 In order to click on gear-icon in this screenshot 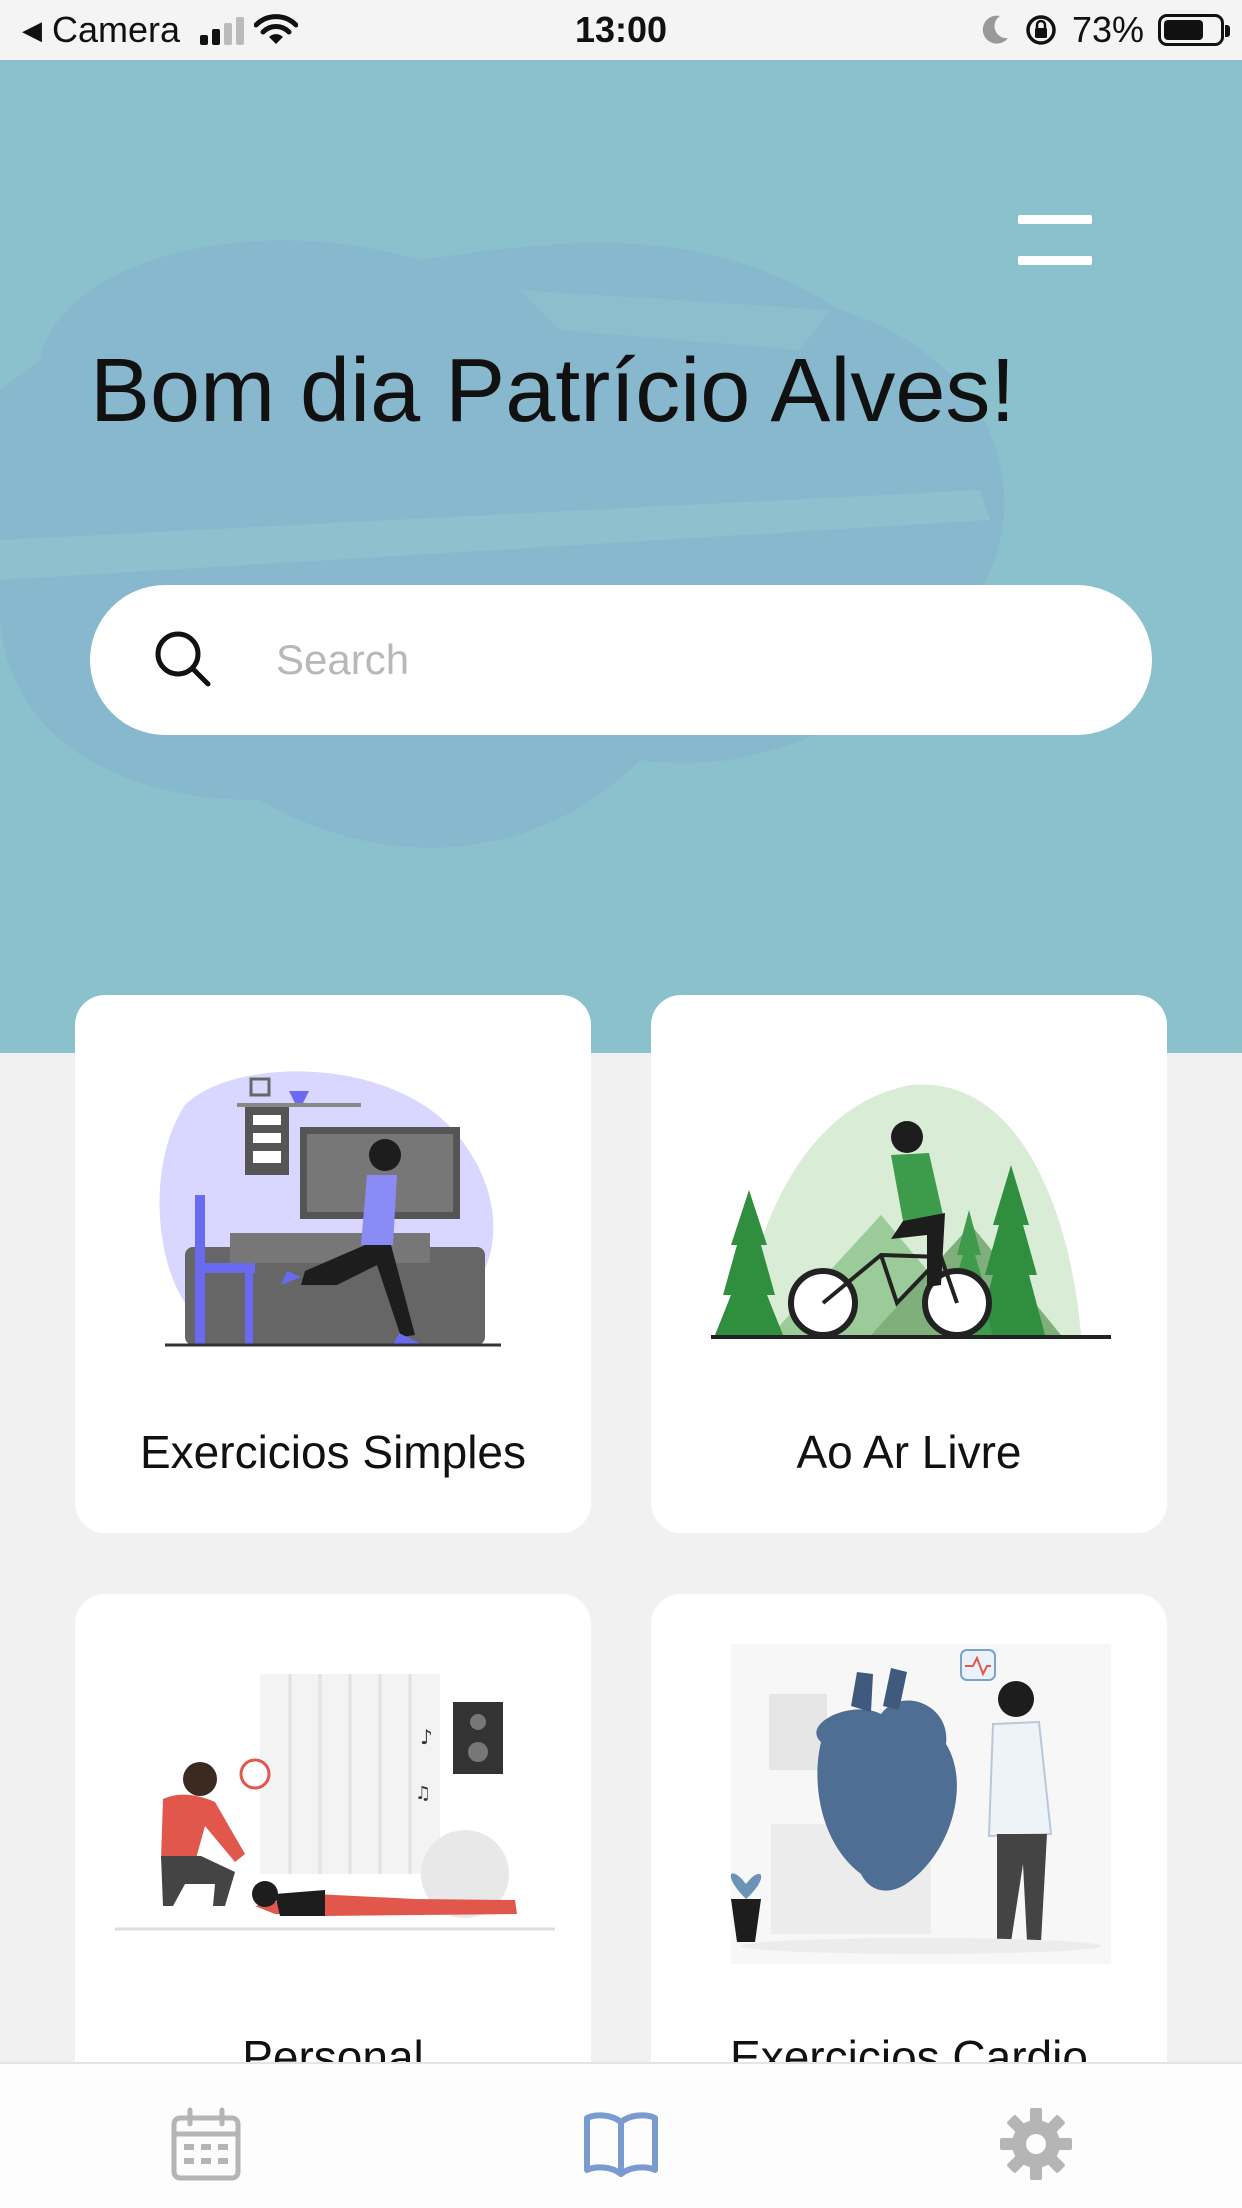, I will do `click(1036, 2144)`.